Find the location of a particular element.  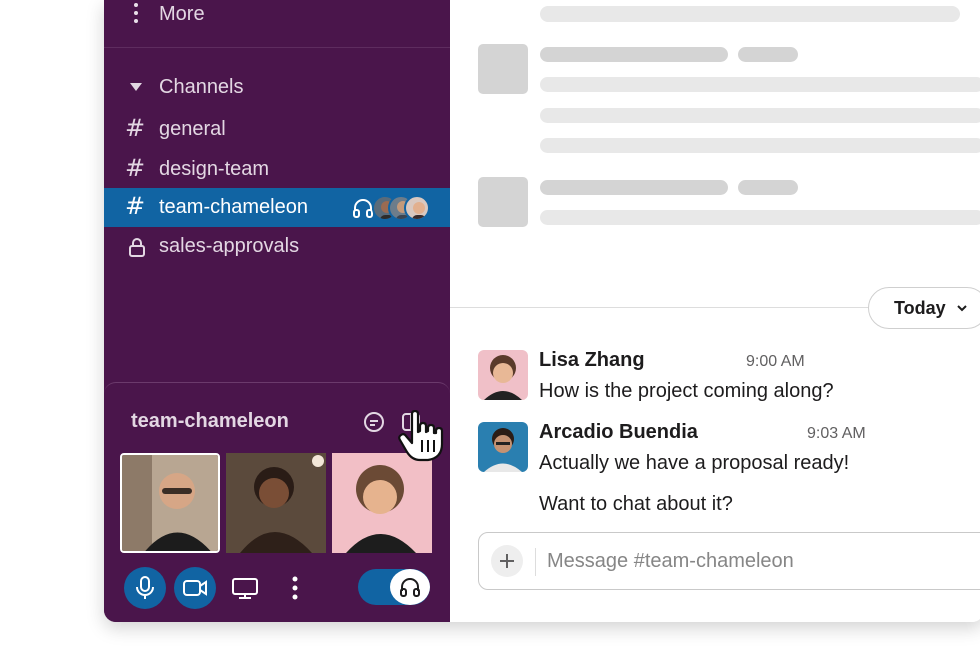

message-text: How is the project coming along? is located at coordinates (686, 391).